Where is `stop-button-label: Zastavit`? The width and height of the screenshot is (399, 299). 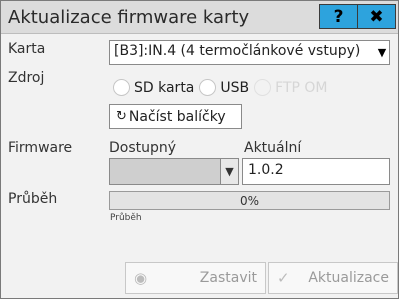
stop-button-label: Zastavit is located at coordinates (228, 278).